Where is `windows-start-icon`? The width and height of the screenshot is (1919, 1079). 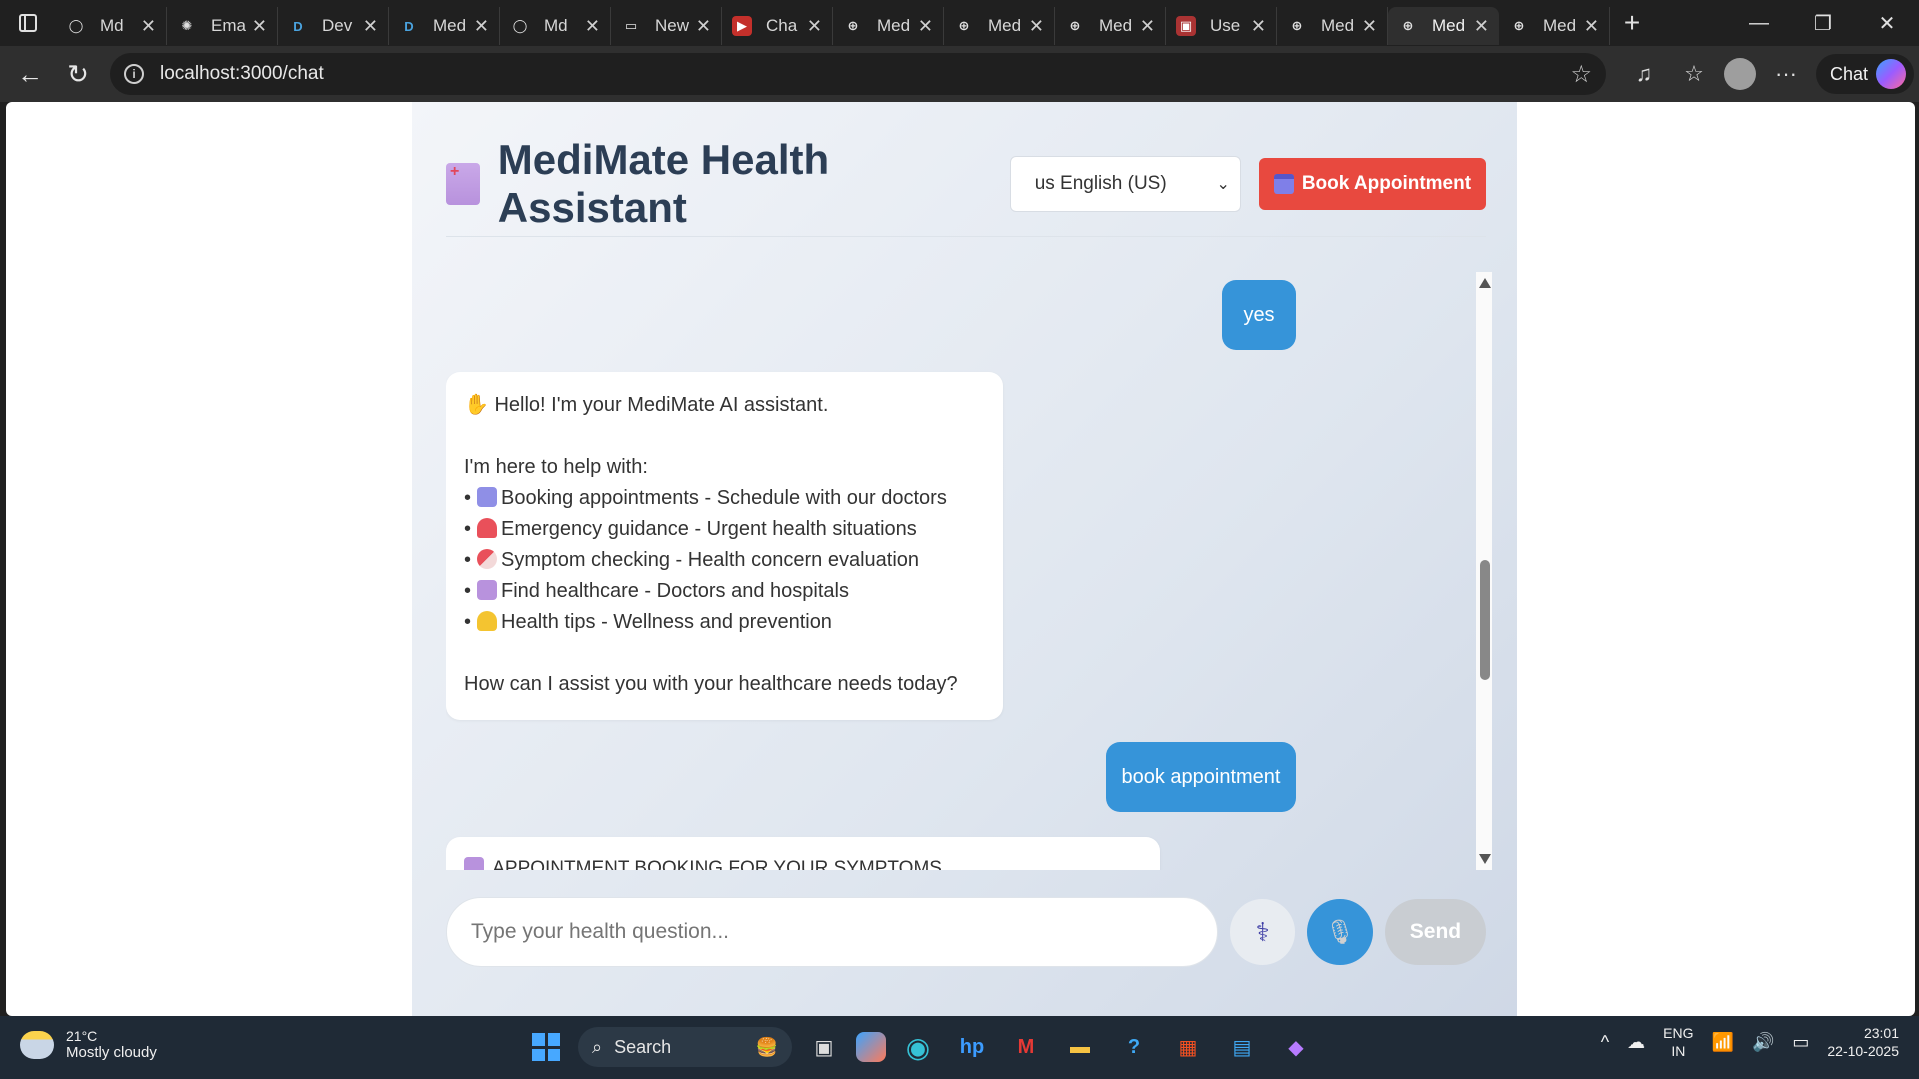 windows-start-icon is located at coordinates (546, 1047).